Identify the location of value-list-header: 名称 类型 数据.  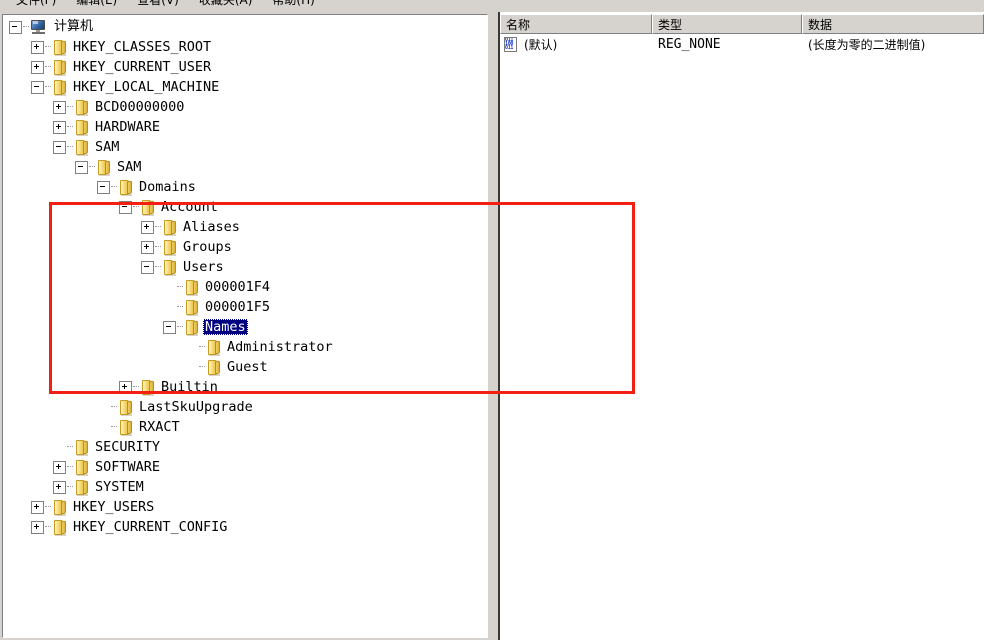
(742, 24).